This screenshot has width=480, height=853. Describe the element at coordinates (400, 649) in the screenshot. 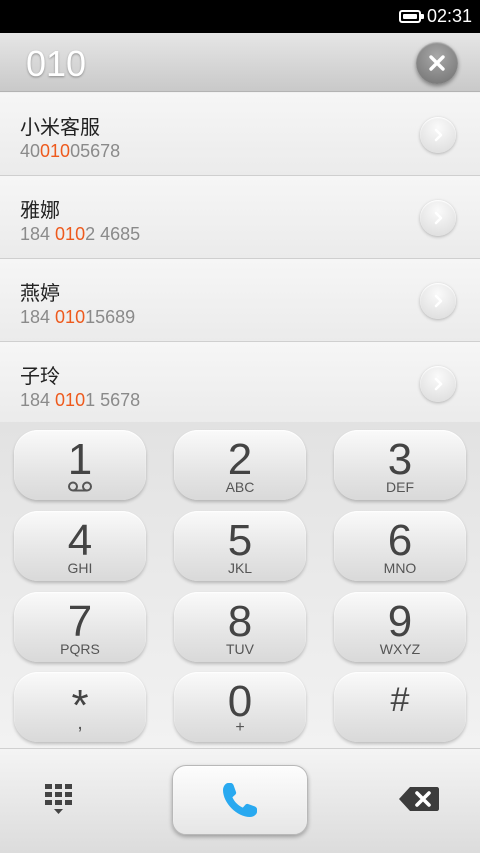

I see `key-letters: WXYZ` at that location.